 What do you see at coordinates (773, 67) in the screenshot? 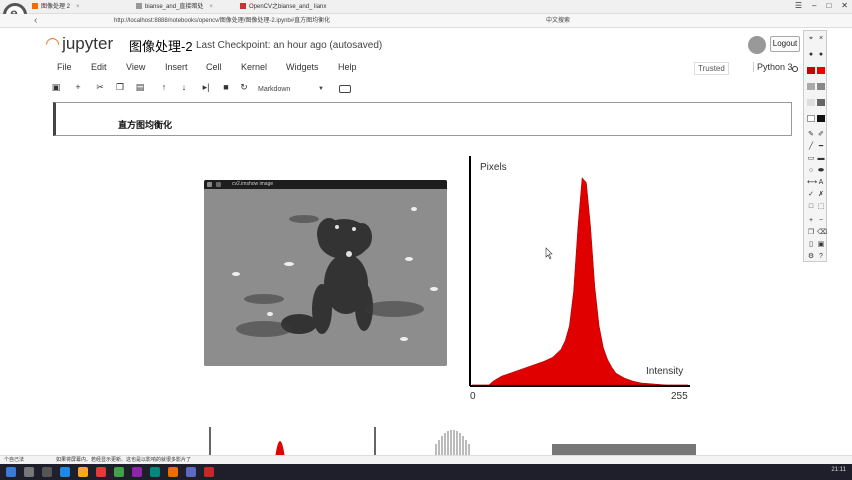
I see `kernel-name: Python 3` at bounding box center [773, 67].